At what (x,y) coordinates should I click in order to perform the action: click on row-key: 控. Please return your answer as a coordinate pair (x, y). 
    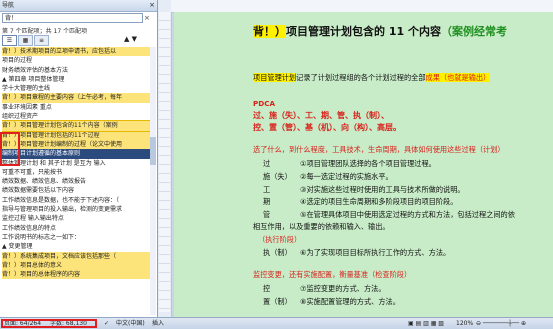
    Looking at the image, I should click on (267, 288).